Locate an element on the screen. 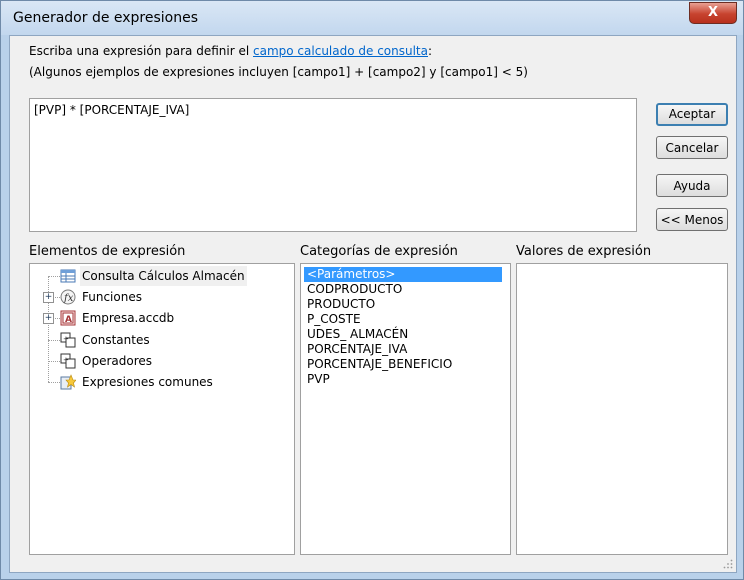  svg-text: fx is located at coordinates (68, 298).